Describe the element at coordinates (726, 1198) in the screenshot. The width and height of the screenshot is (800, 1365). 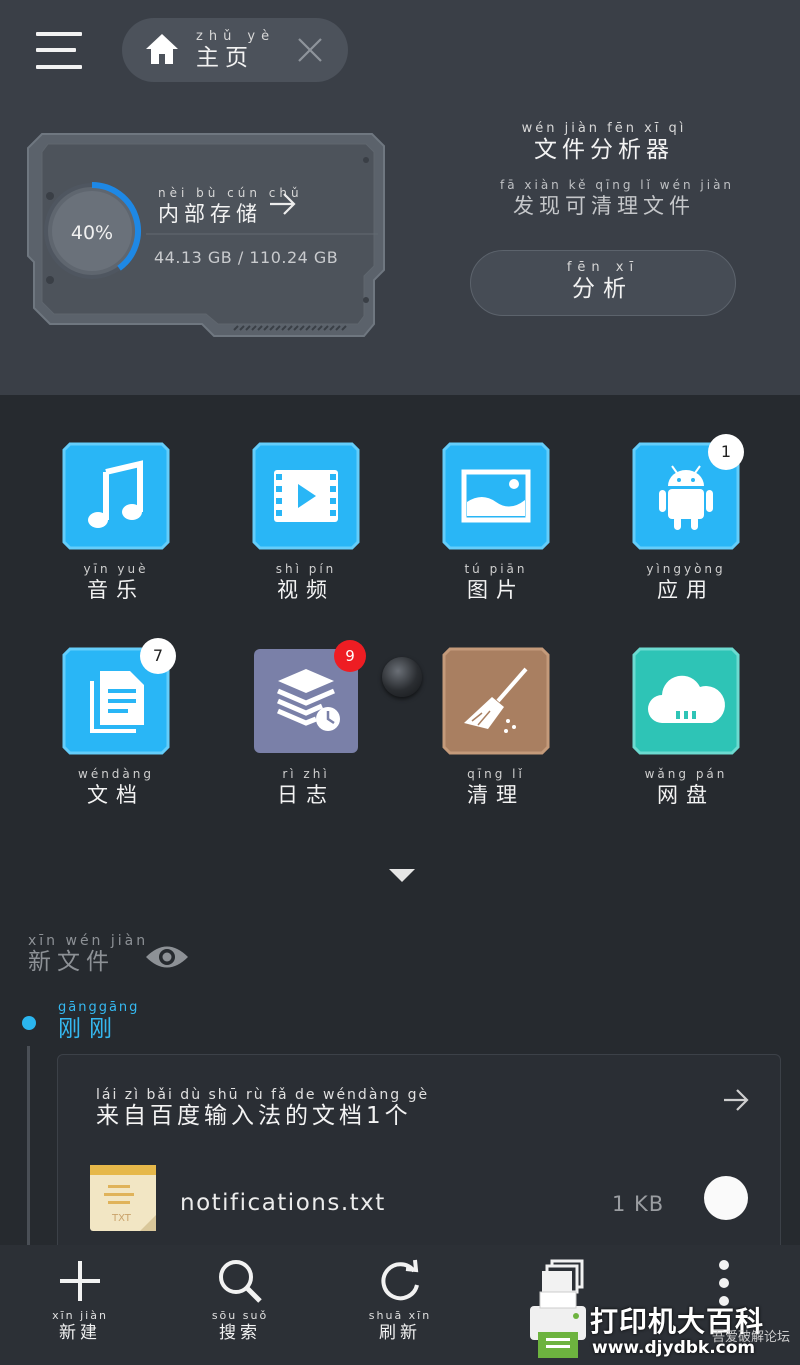
I see `file-select-checkbox` at that location.